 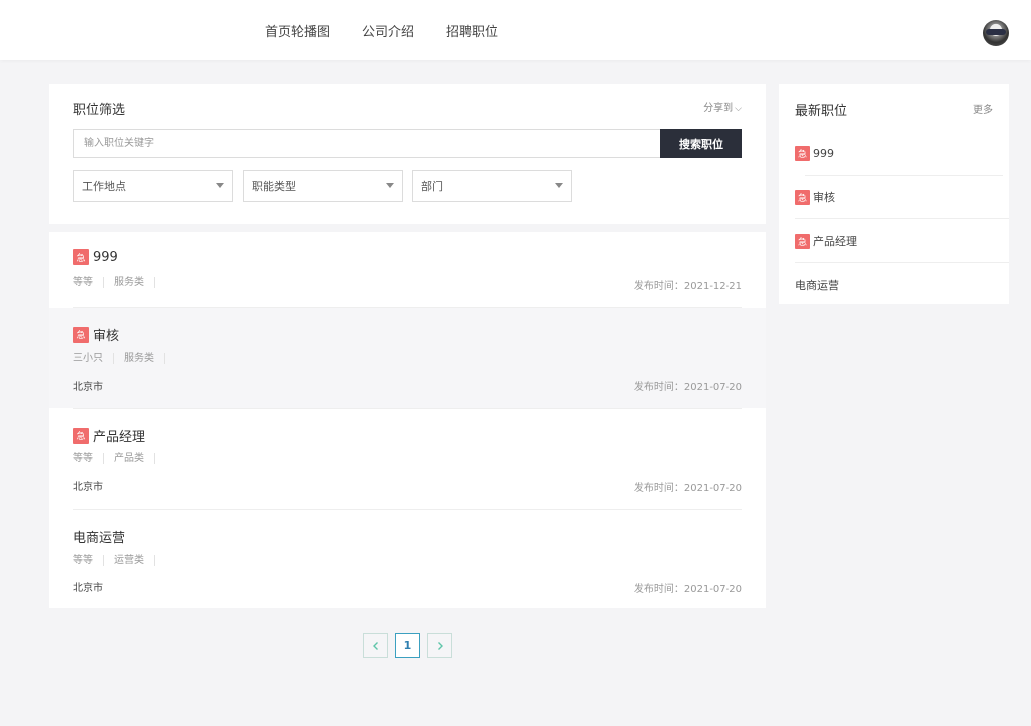 What do you see at coordinates (821, 111) in the screenshot?
I see `latest-jobs-title: 最新职位` at bounding box center [821, 111].